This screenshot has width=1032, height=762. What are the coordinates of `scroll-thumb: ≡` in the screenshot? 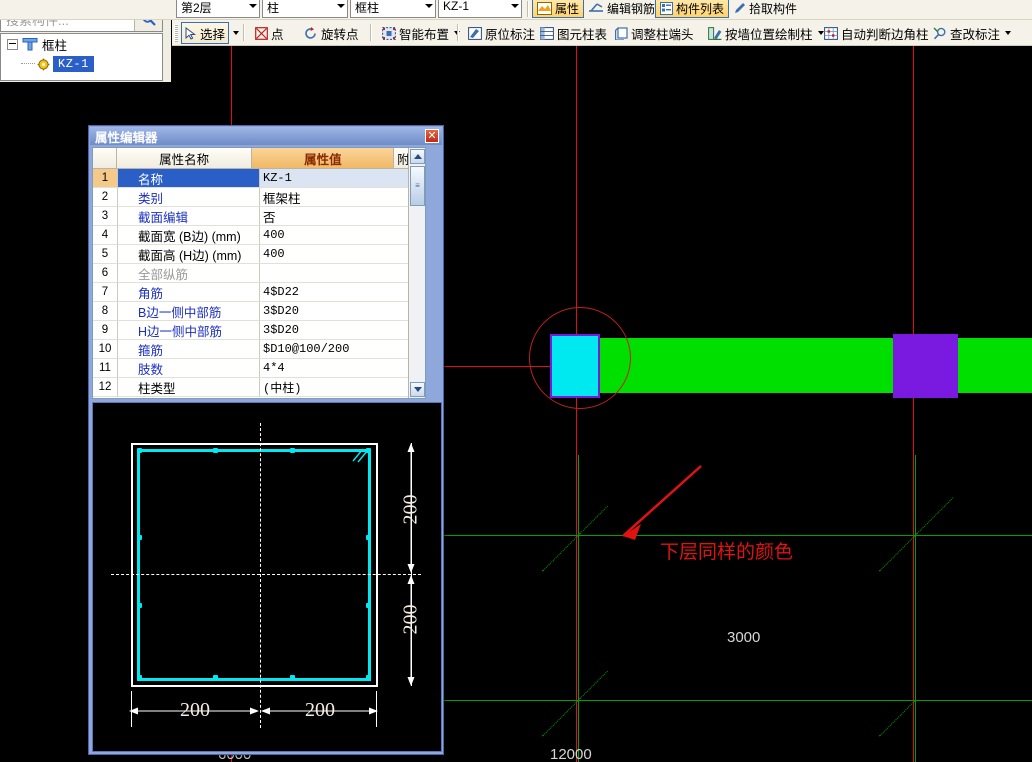 It's located at (417, 186).